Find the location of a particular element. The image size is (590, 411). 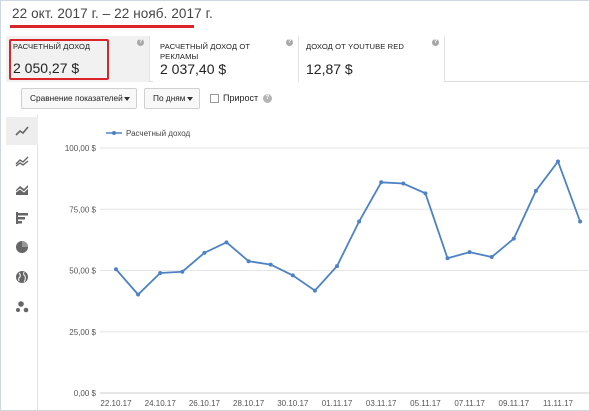

y-tick-label: 75,00 $ is located at coordinates (82, 209).